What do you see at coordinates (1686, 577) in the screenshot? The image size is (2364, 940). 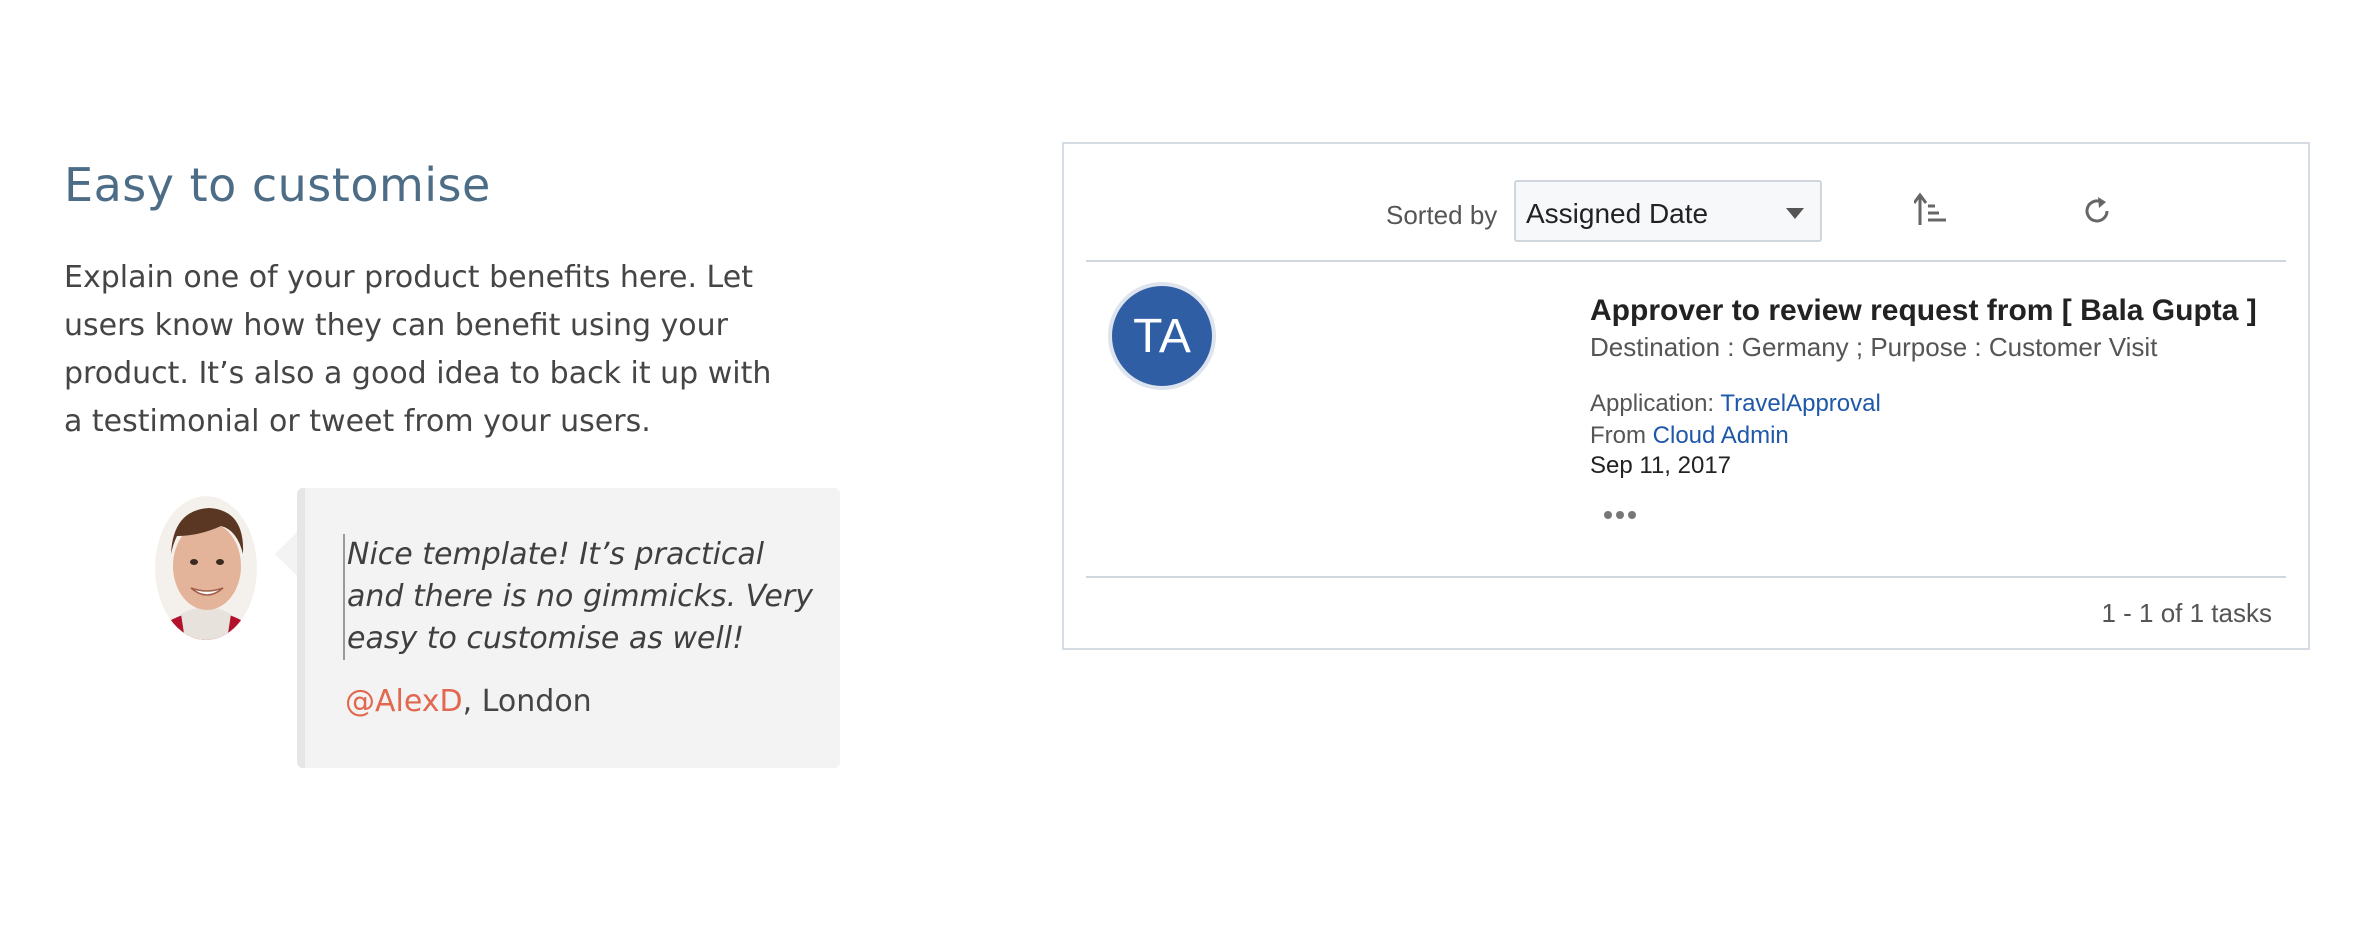 I see `footer-divider` at bounding box center [1686, 577].